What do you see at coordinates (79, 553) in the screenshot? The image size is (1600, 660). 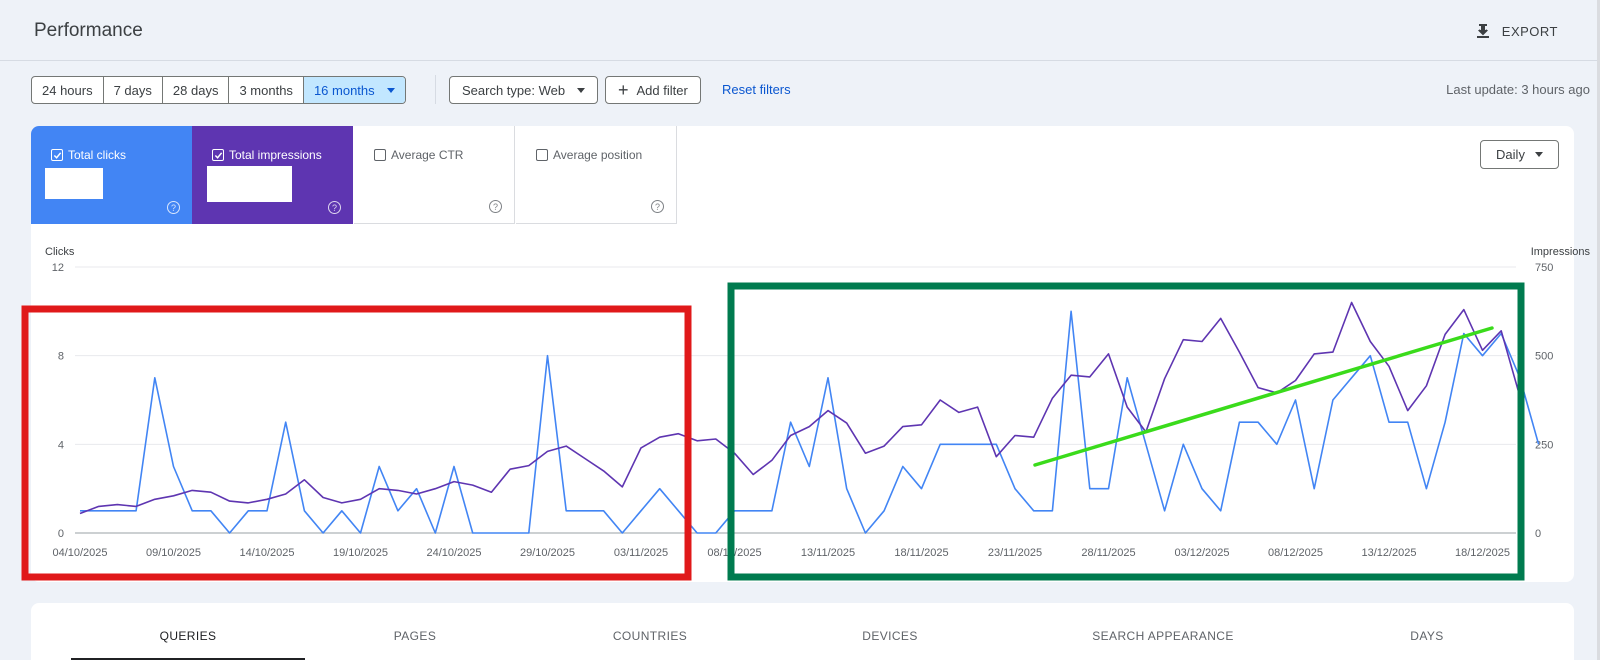 I see `x-tick-label: 04/10/2025` at bounding box center [79, 553].